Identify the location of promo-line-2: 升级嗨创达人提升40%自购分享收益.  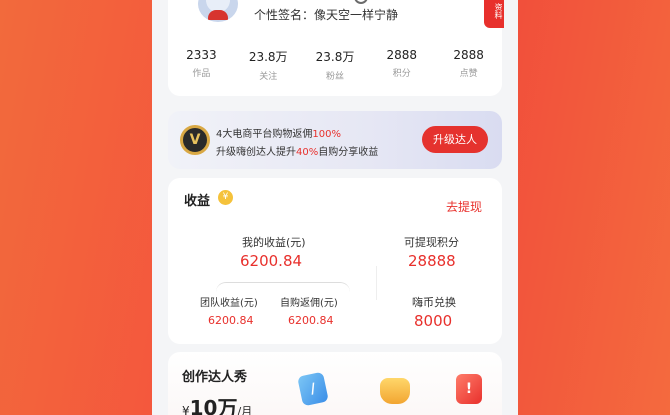
(297, 150).